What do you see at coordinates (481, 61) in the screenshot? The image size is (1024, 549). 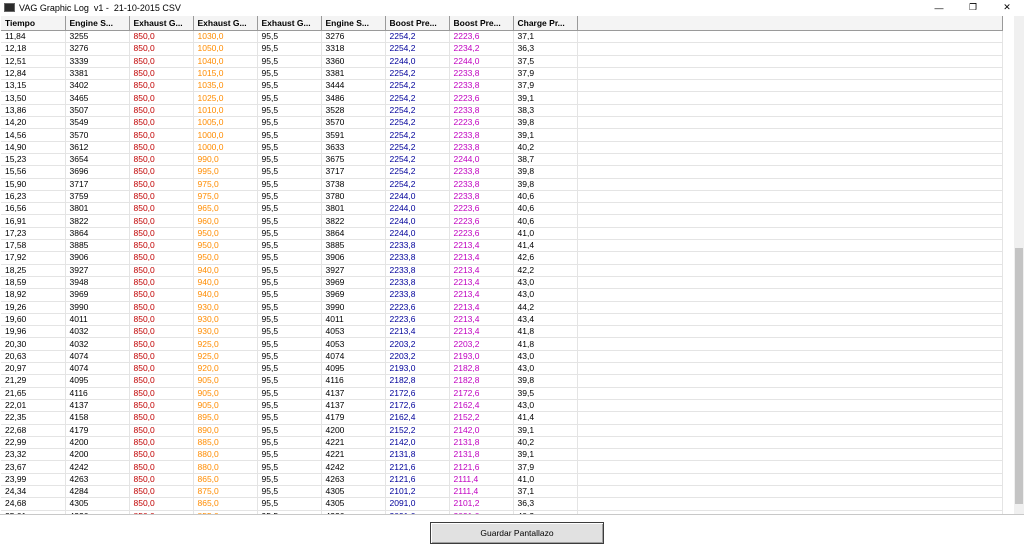 I see `table-cell: 2244,0` at bounding box center [481, 61].